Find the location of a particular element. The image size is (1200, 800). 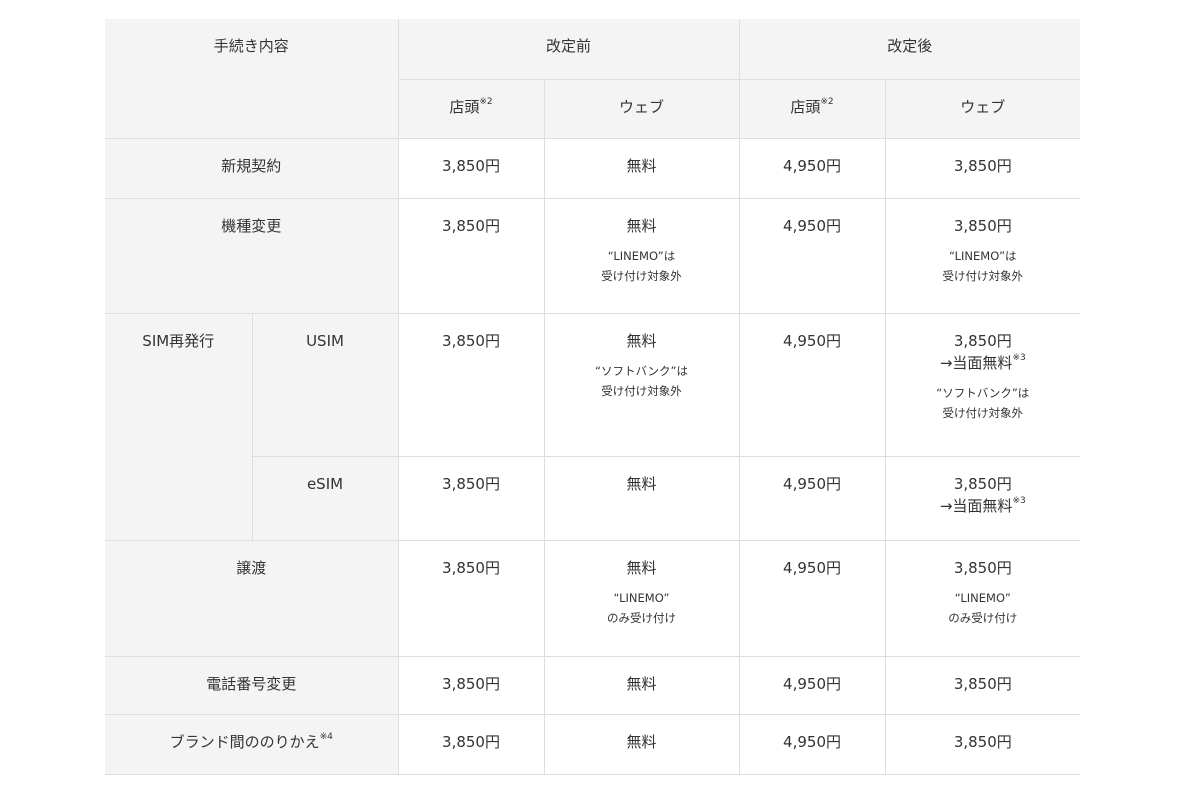

header-after: 改定後 is located at coordinates (909, 49).